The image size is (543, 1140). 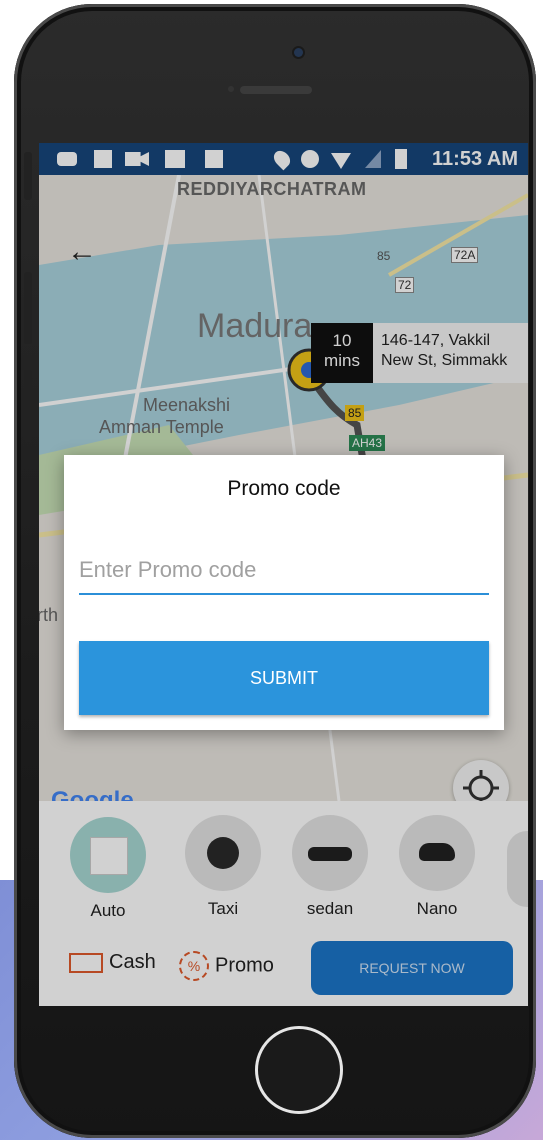 I want to click on vehicle-option-sedan: sedan, so click(x=330, y=867).